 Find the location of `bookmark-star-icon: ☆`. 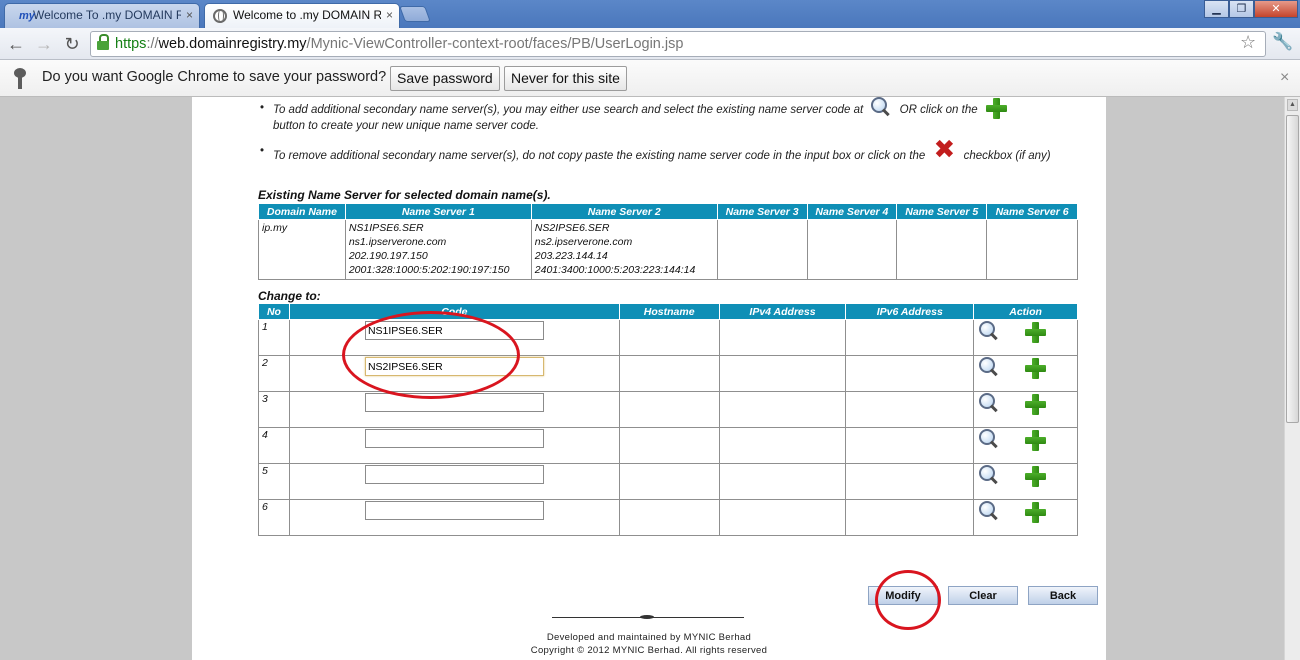

bookmark-star-icon: ☆ is located at coordinates (1248, 42).